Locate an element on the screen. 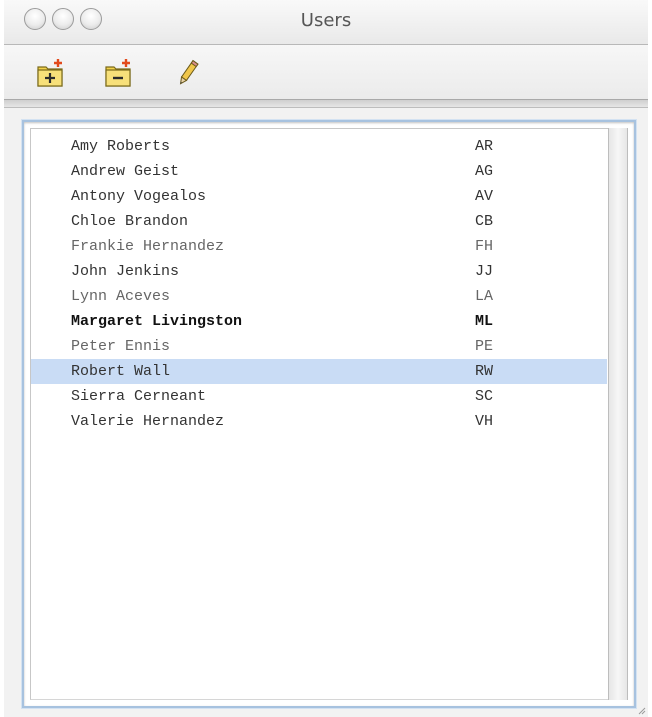 The width and height of the screenshot is (652, 717). user-name: Frankie Hernandez is located at coordinates (148, 246).